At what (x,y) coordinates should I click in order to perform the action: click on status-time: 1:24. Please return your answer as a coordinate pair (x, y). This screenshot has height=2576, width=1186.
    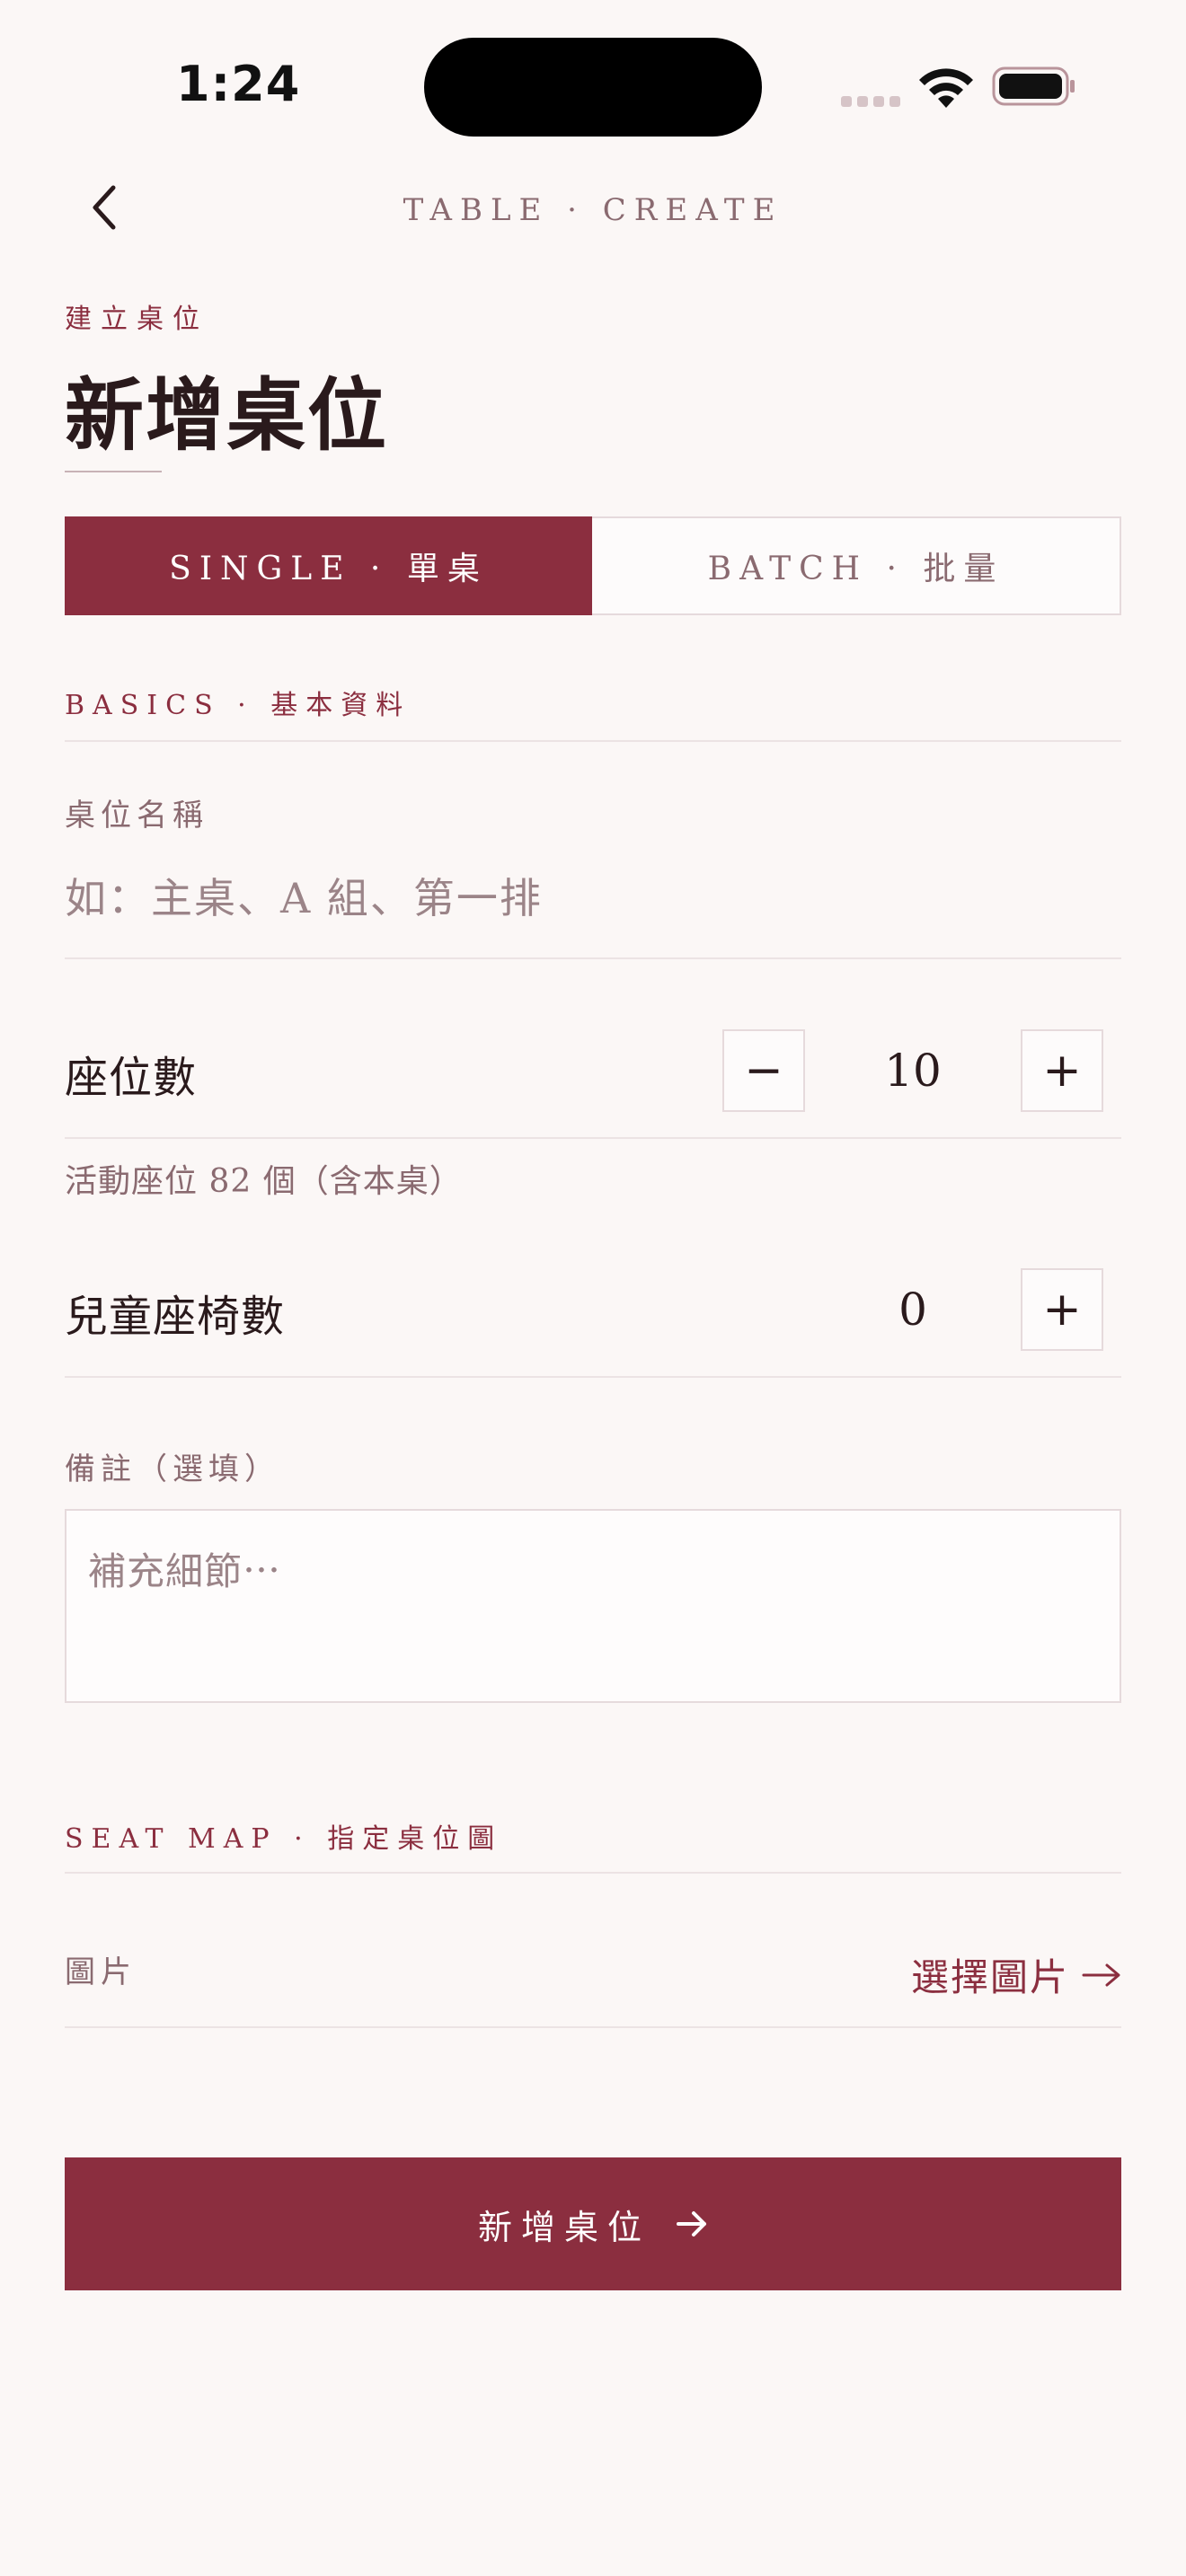
    Looking at the image, I should click on (238, 84).